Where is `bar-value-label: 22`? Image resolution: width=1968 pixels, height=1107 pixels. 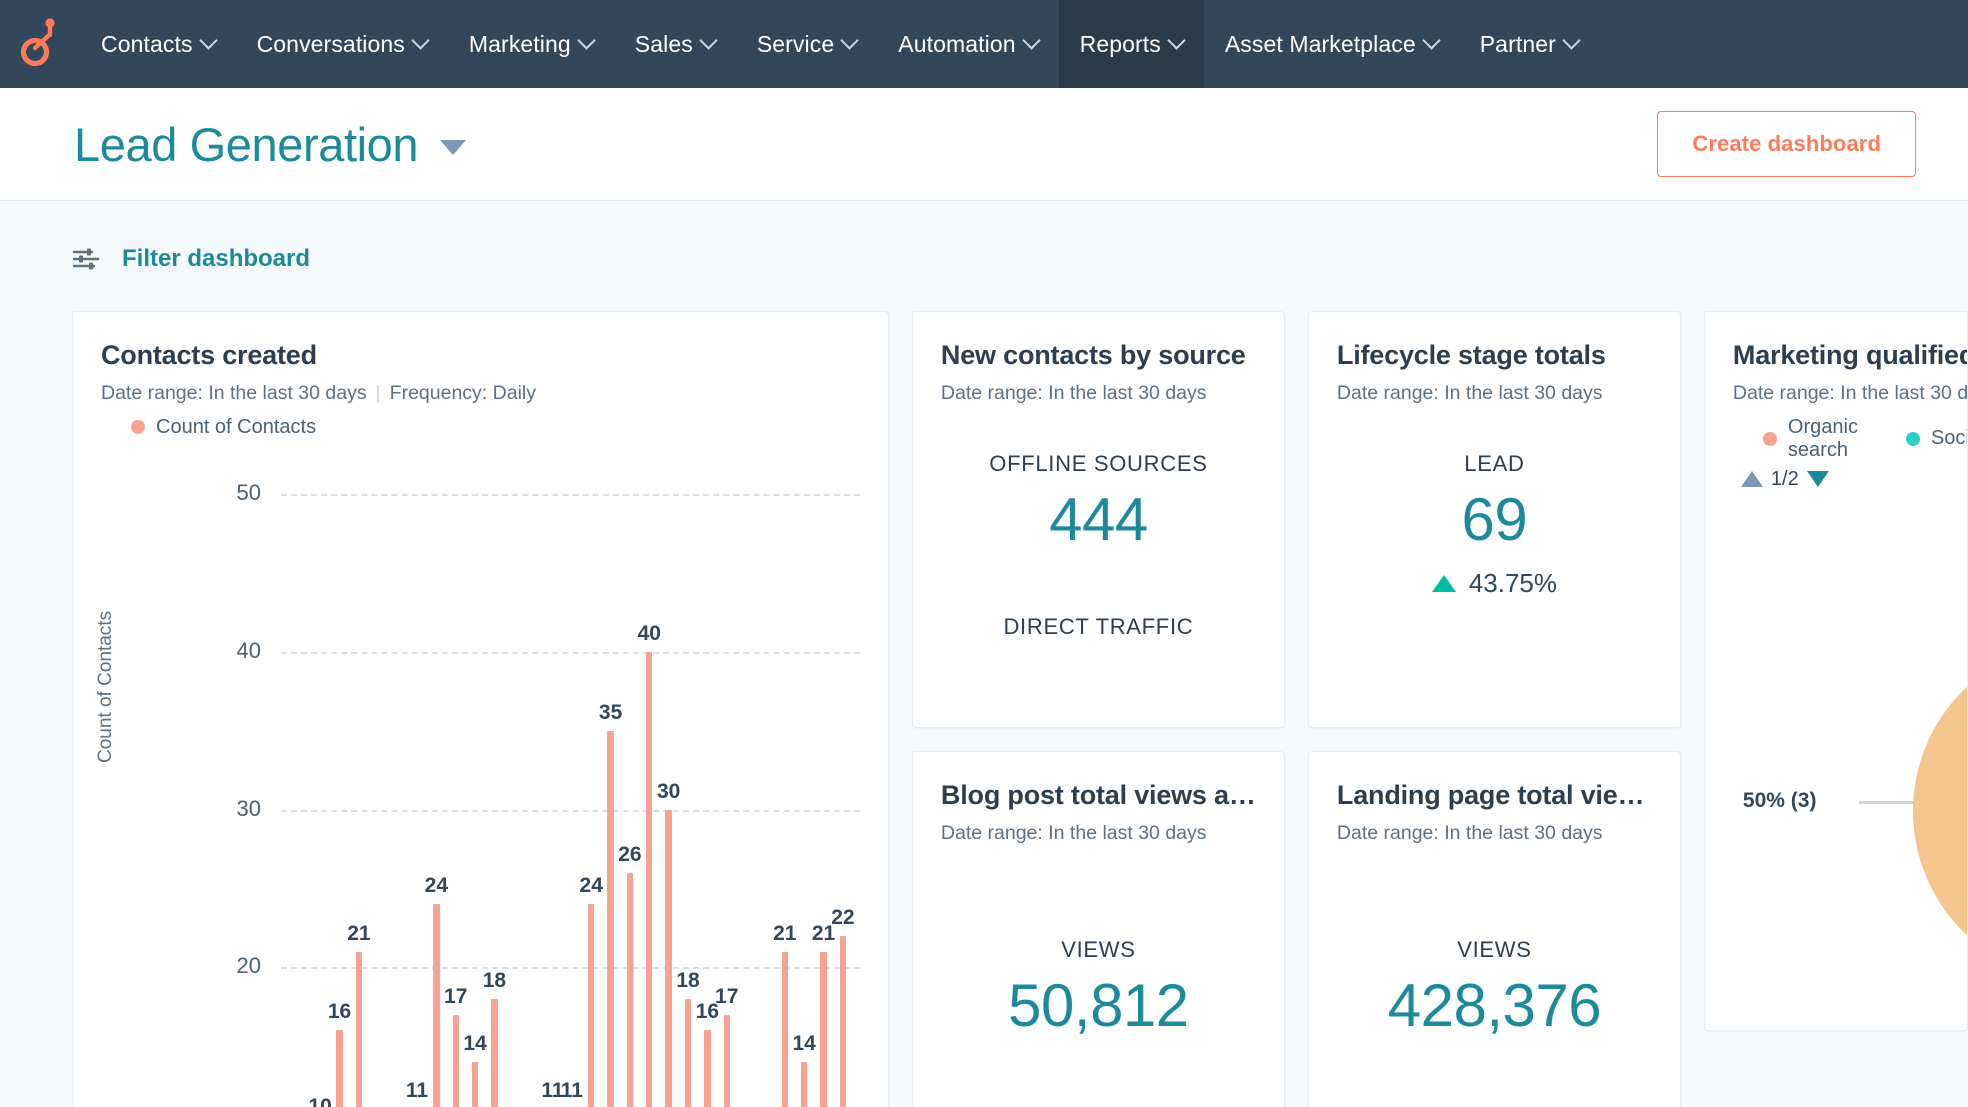 bar-value-label: 22 is located at coordinates (843, 917).